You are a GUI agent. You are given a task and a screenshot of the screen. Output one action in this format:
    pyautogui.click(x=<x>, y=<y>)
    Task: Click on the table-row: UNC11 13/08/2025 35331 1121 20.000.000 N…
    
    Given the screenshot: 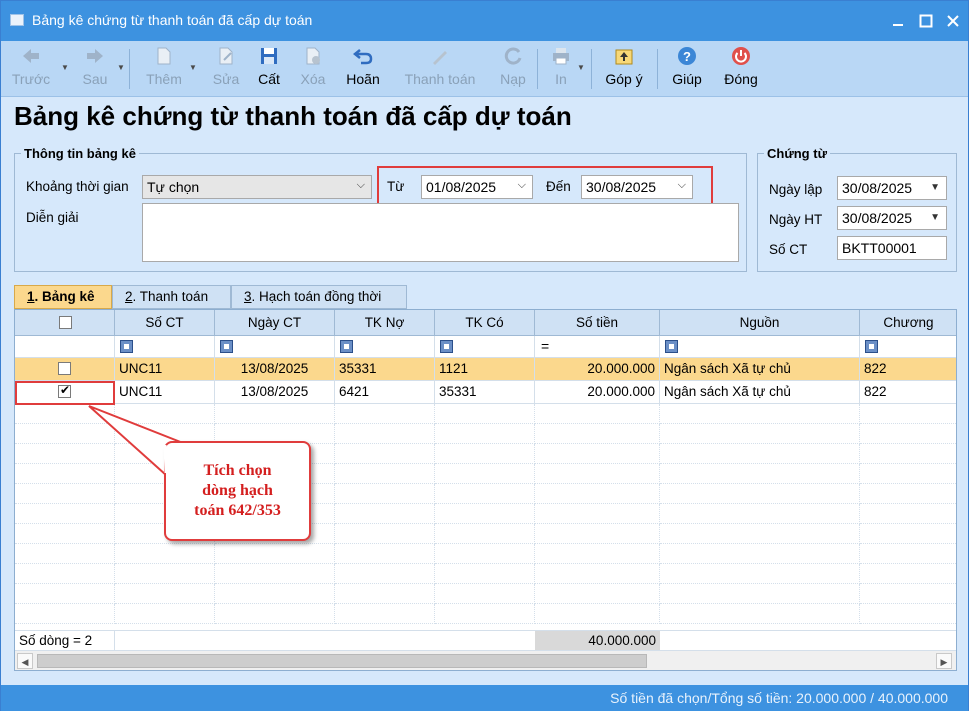 What is the action you would take?
    pyautogui.click(x=485, y=369)
    